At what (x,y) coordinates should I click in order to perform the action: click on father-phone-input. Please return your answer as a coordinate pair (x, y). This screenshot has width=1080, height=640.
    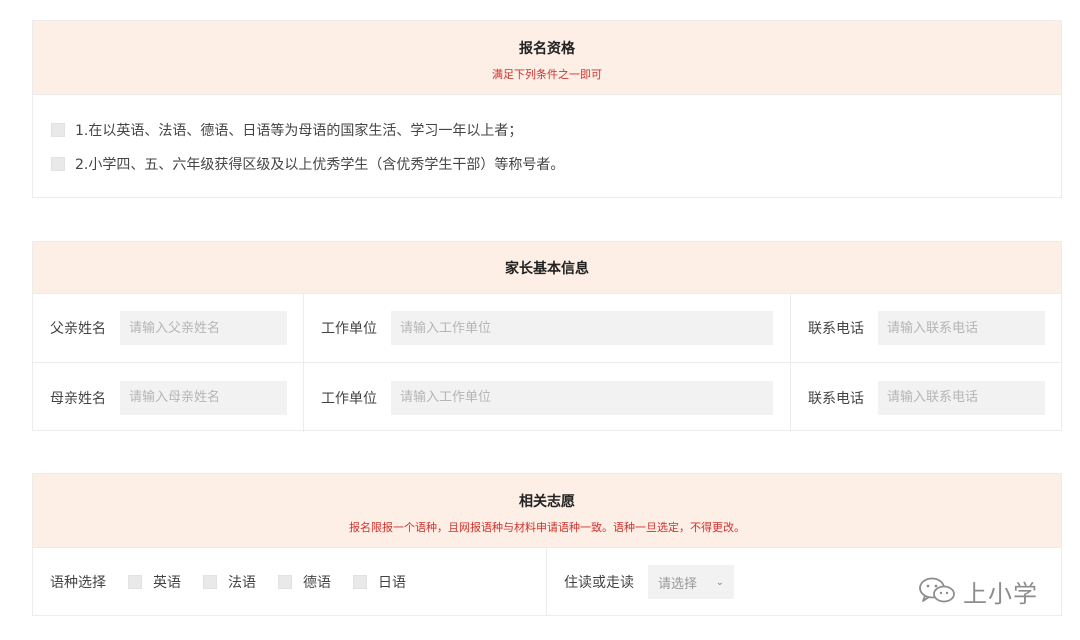
    Looking at the image, I should click on (961, 328).